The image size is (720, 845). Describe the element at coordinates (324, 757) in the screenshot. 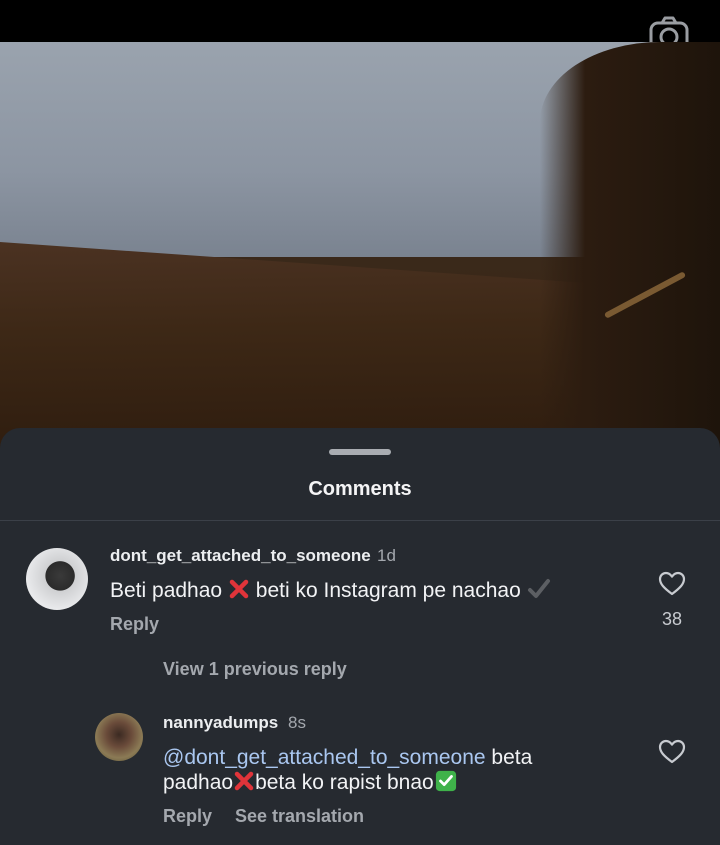

I see `mention-link: @dont_get_attached_to_someone` at that location.